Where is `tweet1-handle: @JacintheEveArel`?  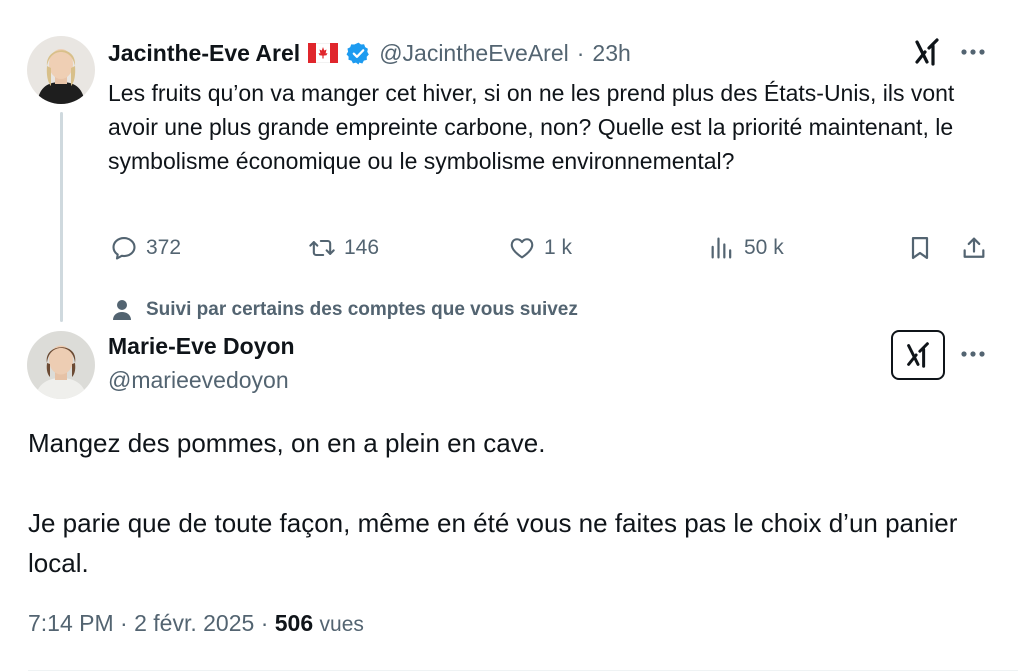 tweet1-handle: @JacintheEveArel is located at coordinates (474, 53).